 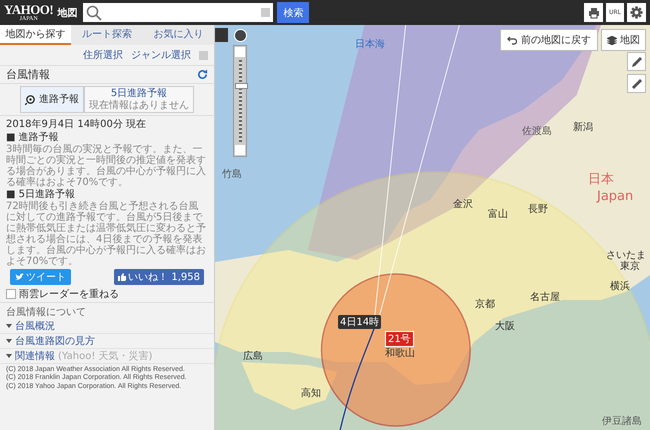 I want to click on forecast-tab: 5日進路予報 現在情報はありません, so click(x=139, y=99).